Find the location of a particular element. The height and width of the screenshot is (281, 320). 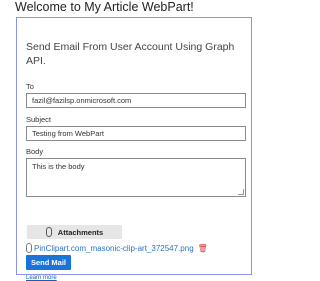

trash-icon: 🗑 is located at coordinates (203, 248).